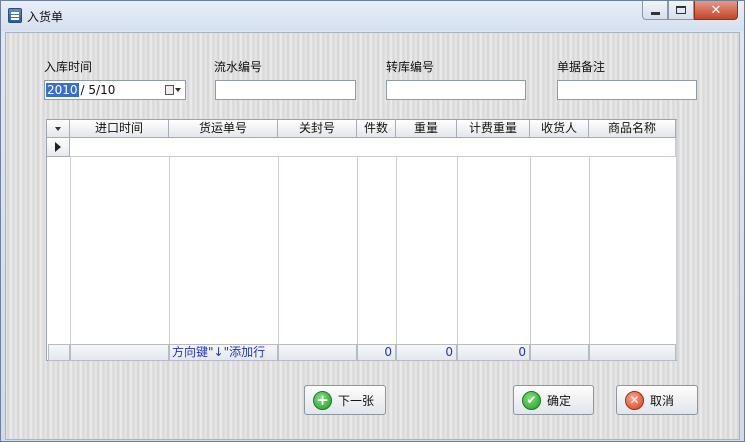  I want to click on close-icon: ✕, so click(716, 10).